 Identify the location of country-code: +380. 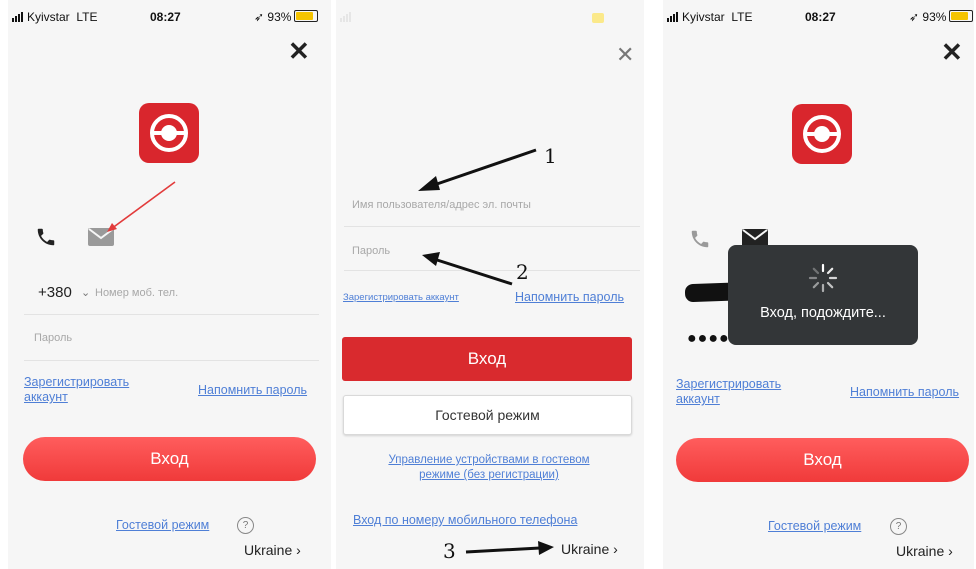
(55, 292).